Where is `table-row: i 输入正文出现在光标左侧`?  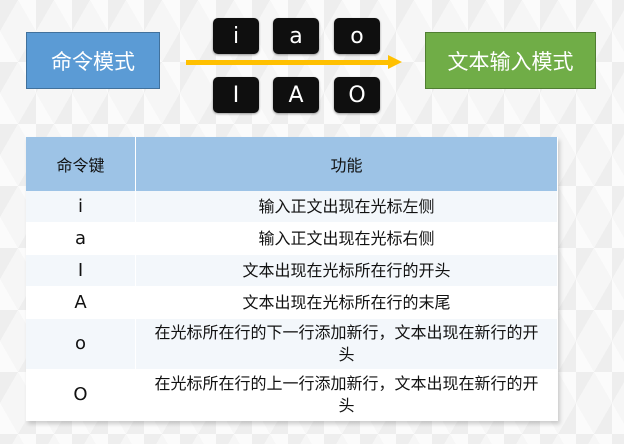
table-row: i 输入正文出现在光标左侧 is located at coordinates (292, 207).